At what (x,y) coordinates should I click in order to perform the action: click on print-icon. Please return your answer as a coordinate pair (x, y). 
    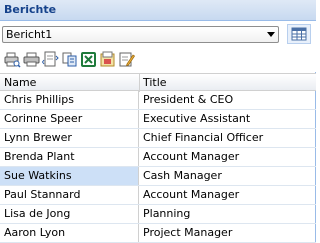
    Looking at the image, I should click on (31, 59).